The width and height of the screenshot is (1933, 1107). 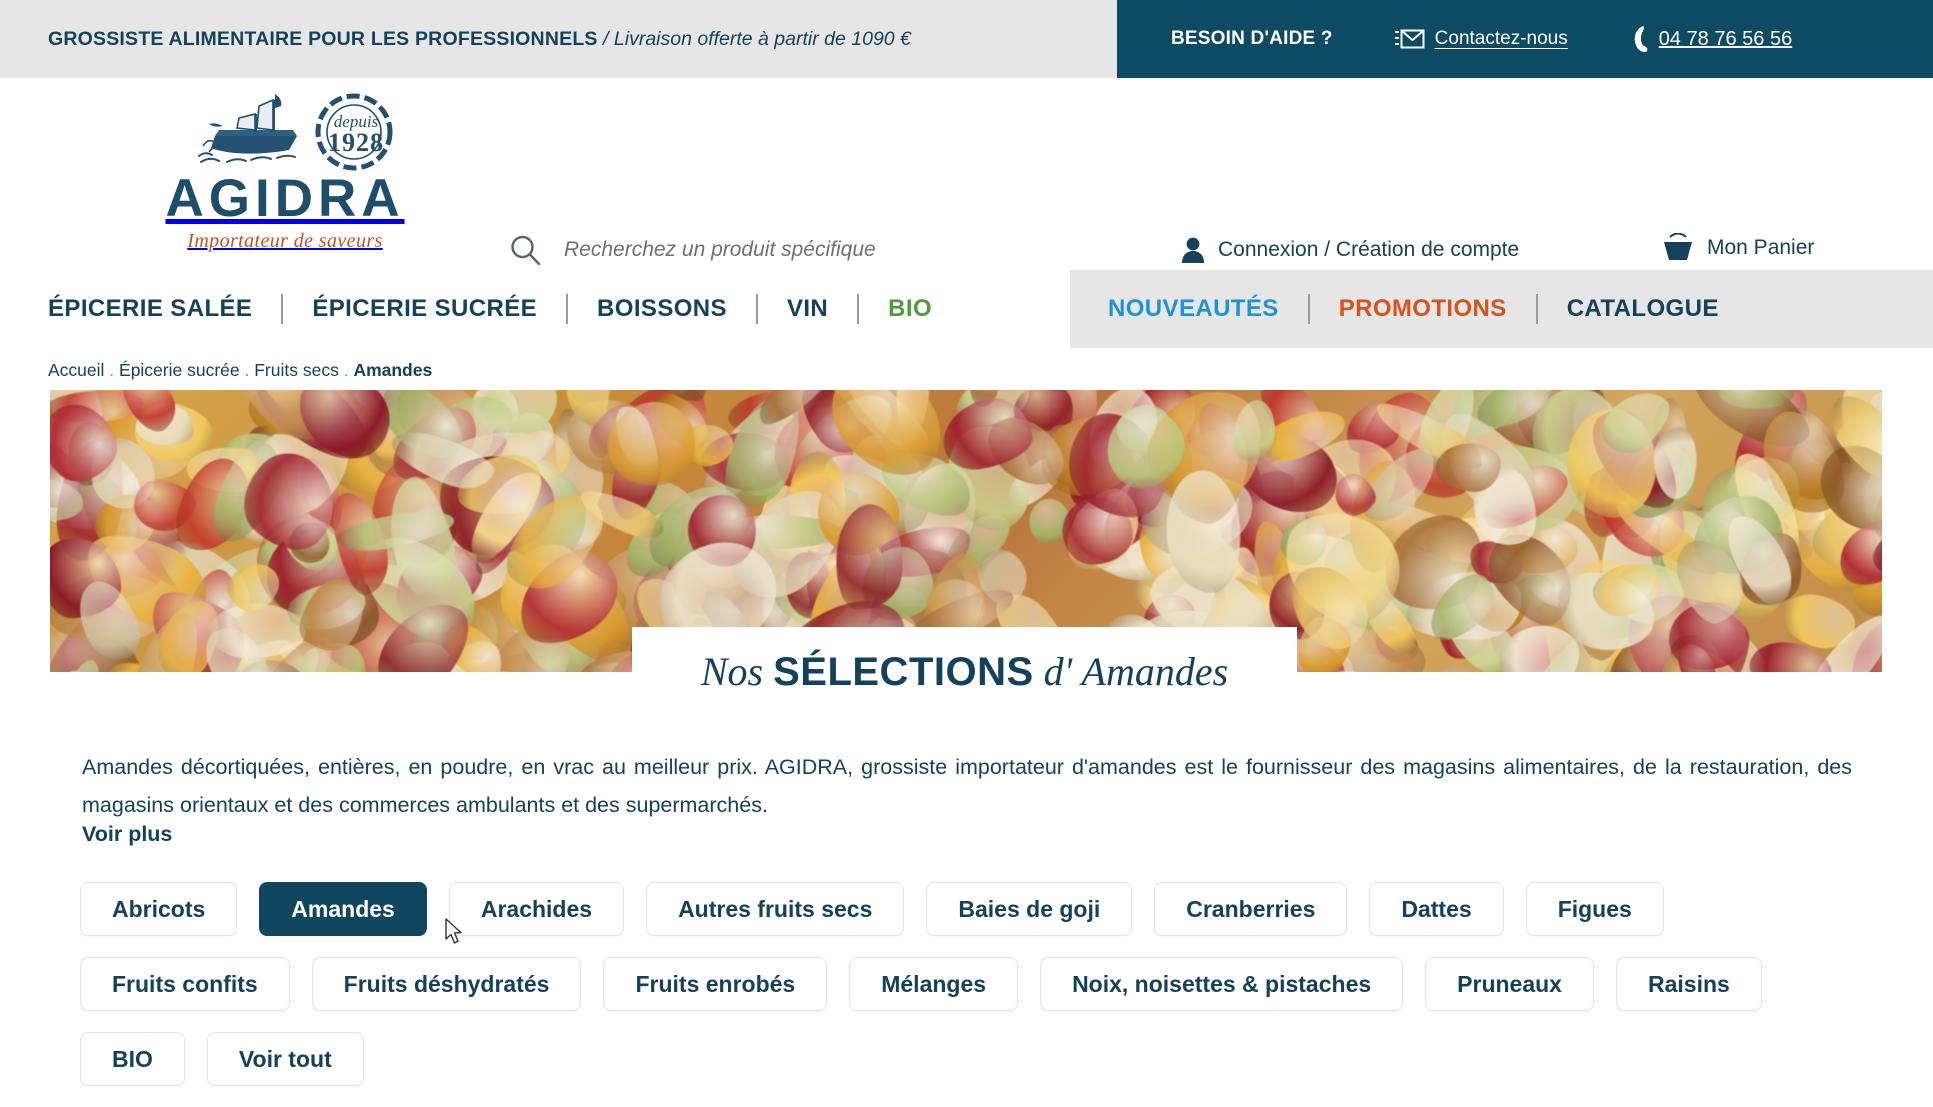 I want to click on envelope-icon, so click(x=1409, y=39).